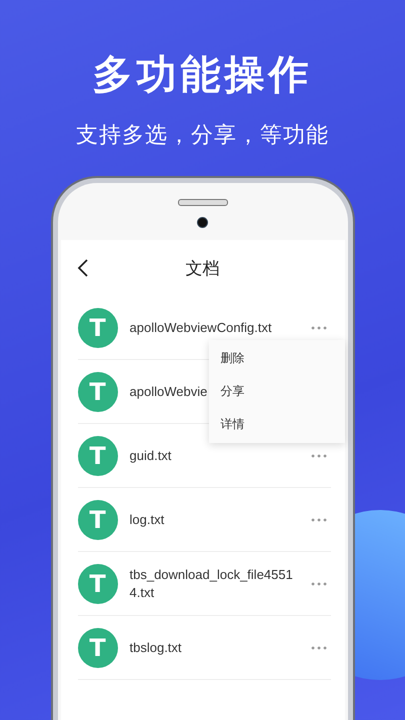  What do you see at coordinates (202, 136) in the screenshot?
I see `subtitle: 支持多选，分享，等功能` at bounding box center [202, 136].